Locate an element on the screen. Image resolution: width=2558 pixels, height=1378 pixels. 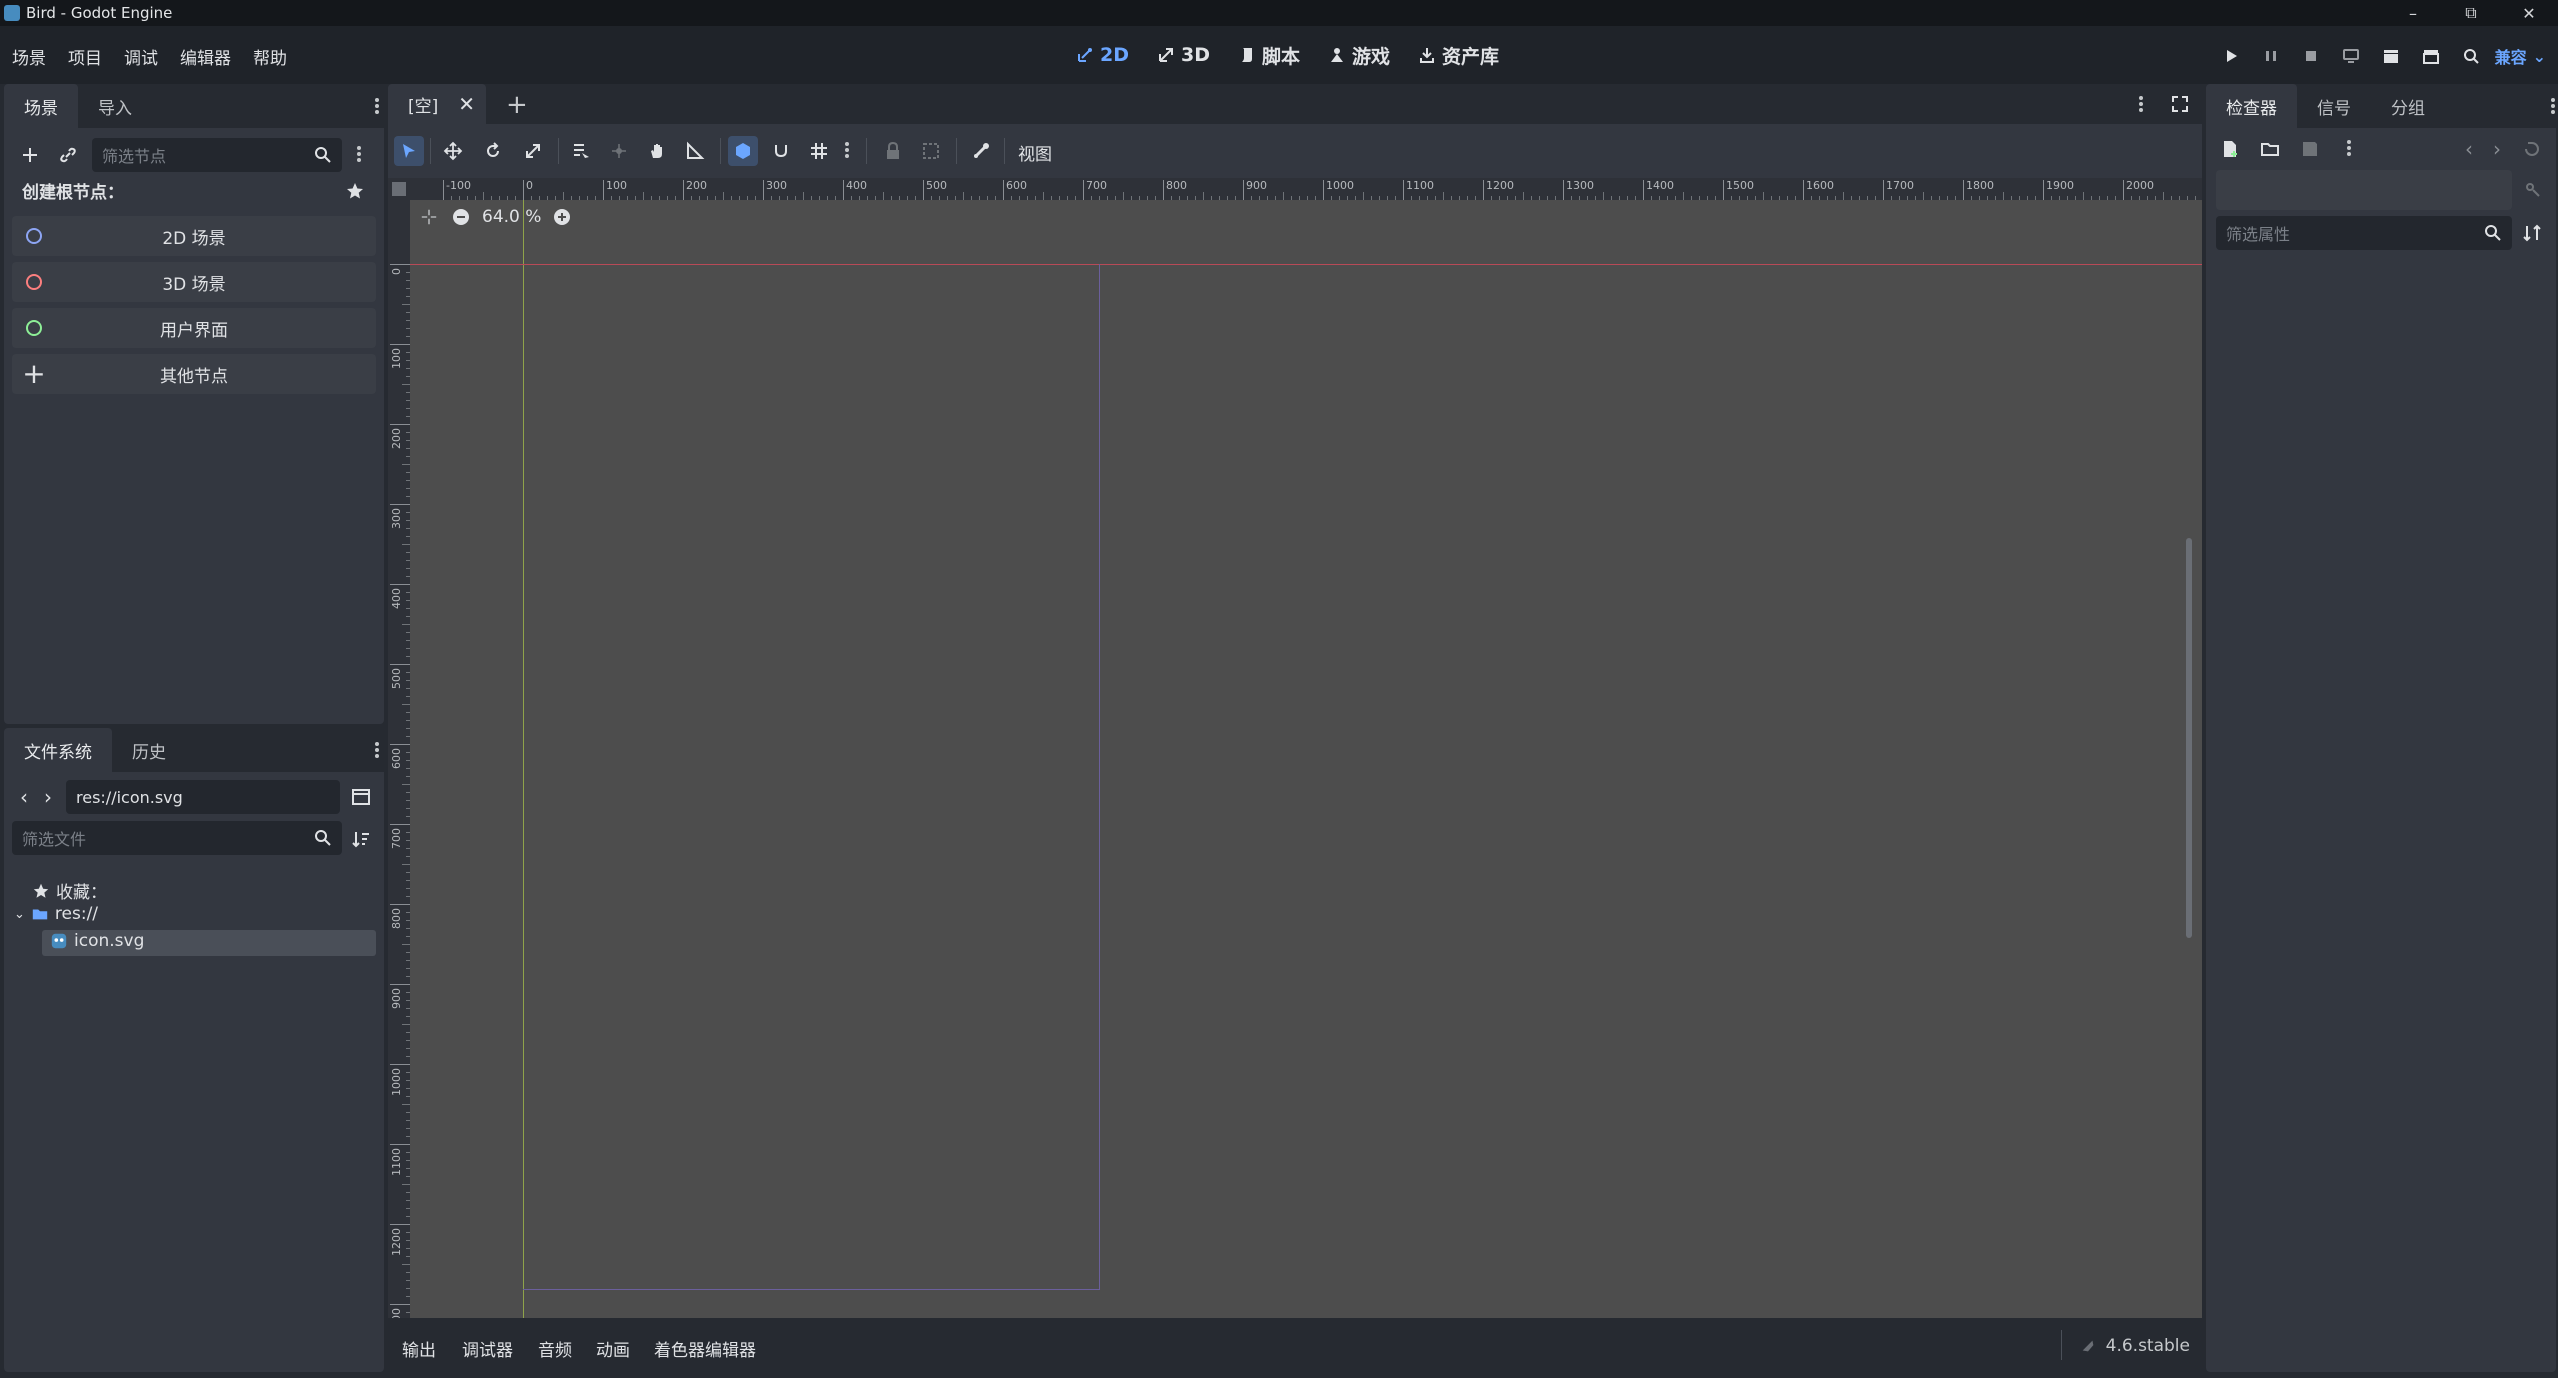
zoom-out-button is located at coordinates (461, 217).